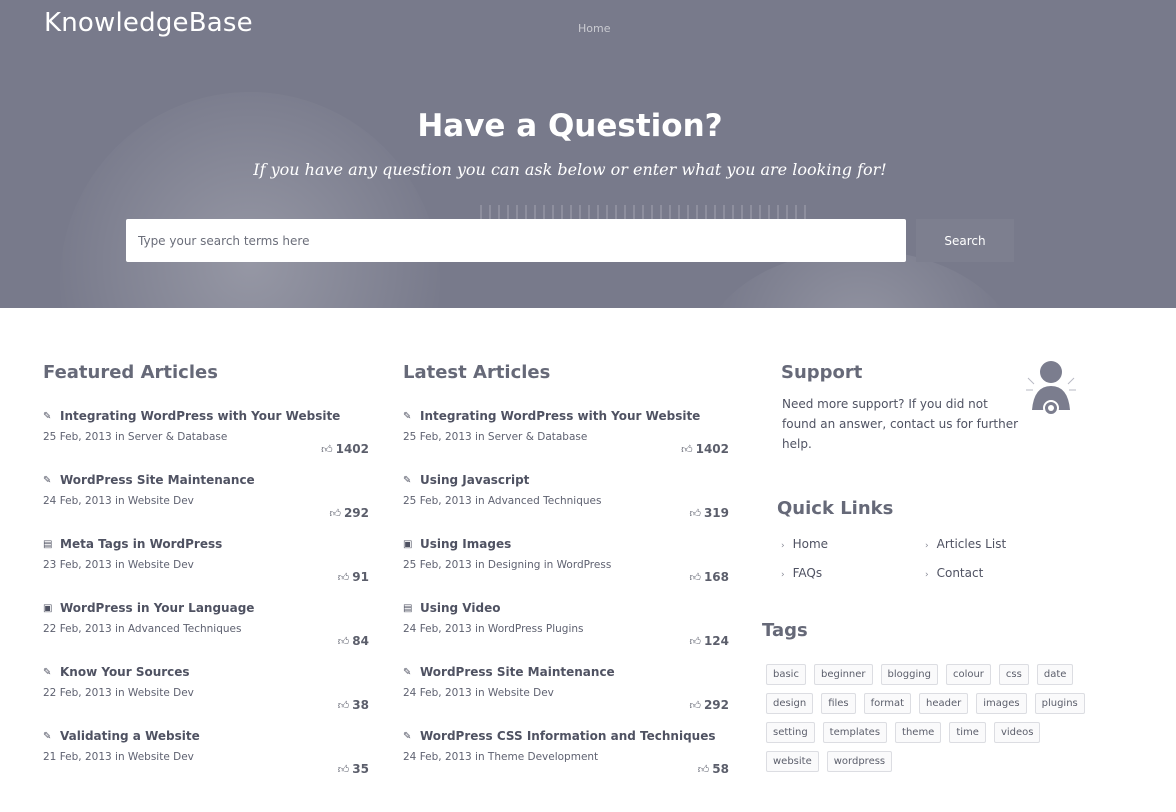  I want to click on quick-link-home: › Home, so click(804, 544).